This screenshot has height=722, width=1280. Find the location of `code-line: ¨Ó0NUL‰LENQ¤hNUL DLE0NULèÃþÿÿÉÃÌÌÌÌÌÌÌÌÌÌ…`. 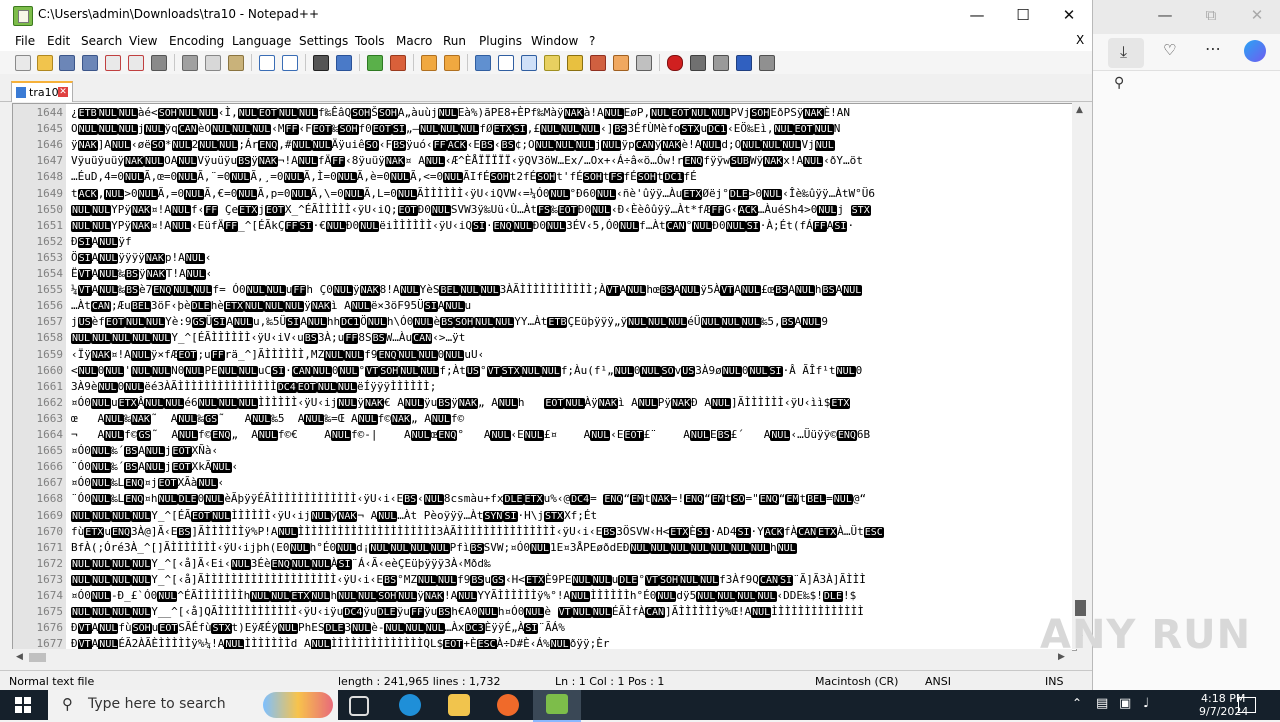

code-line: ¨Ó0NUL‰LENQ¤hNUL DLE0NULèÃþÿÿÉÃÌÌÌÌÌÌÌÌÌÌ… is located at coordinates (572, 499).